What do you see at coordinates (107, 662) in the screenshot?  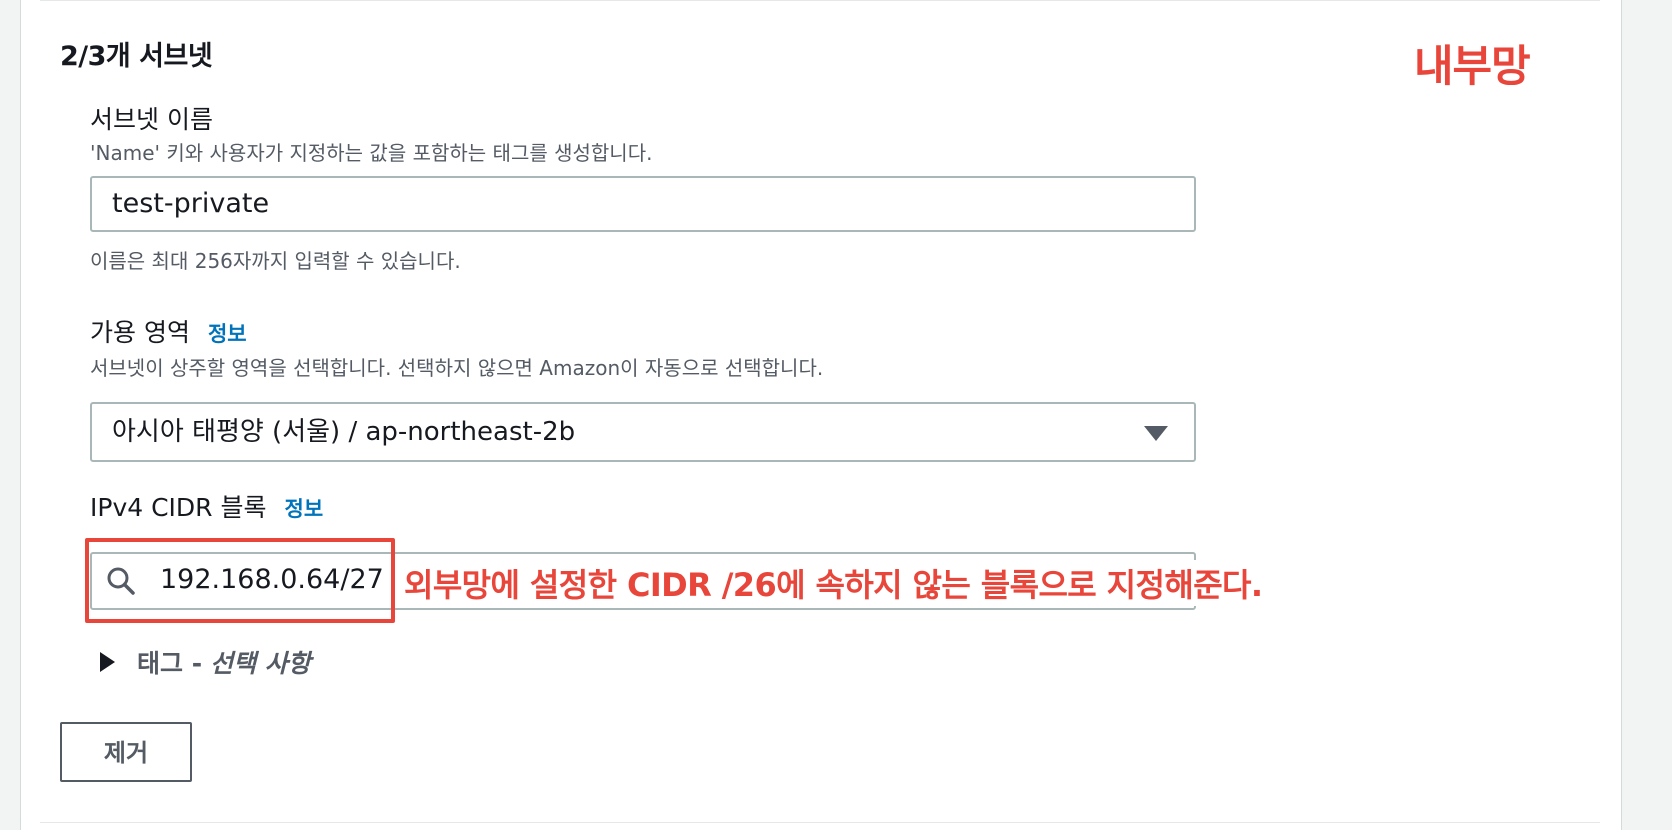 I see `expand-triangle-icon` at bounding box center [107, 662].